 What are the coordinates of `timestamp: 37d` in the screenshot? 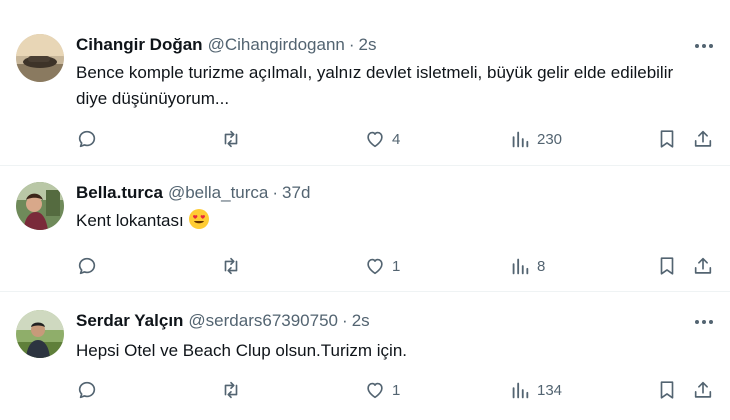 It's located at (296, 193).